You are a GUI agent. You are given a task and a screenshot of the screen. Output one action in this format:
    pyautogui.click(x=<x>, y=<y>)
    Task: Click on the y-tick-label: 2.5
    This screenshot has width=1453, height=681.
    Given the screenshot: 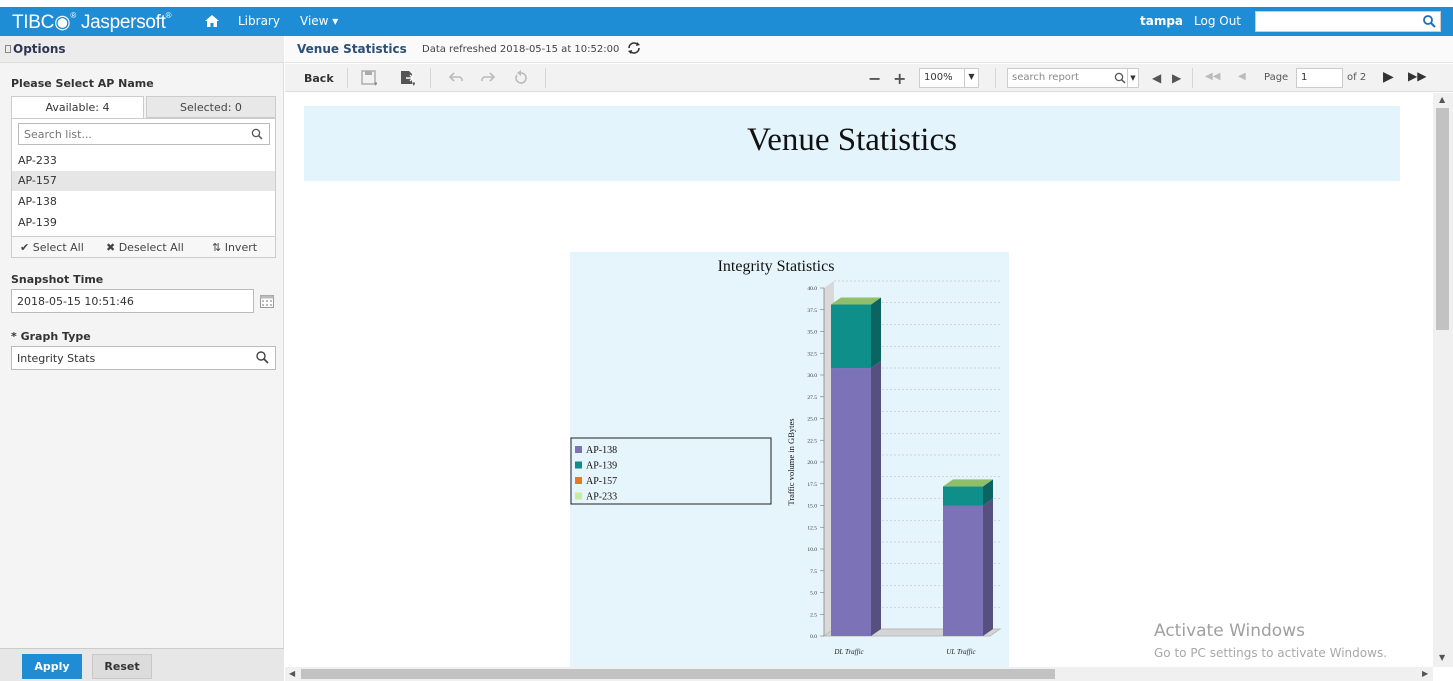 What is the action you would take?
    pyautogui.click(x=813, y=615)
    